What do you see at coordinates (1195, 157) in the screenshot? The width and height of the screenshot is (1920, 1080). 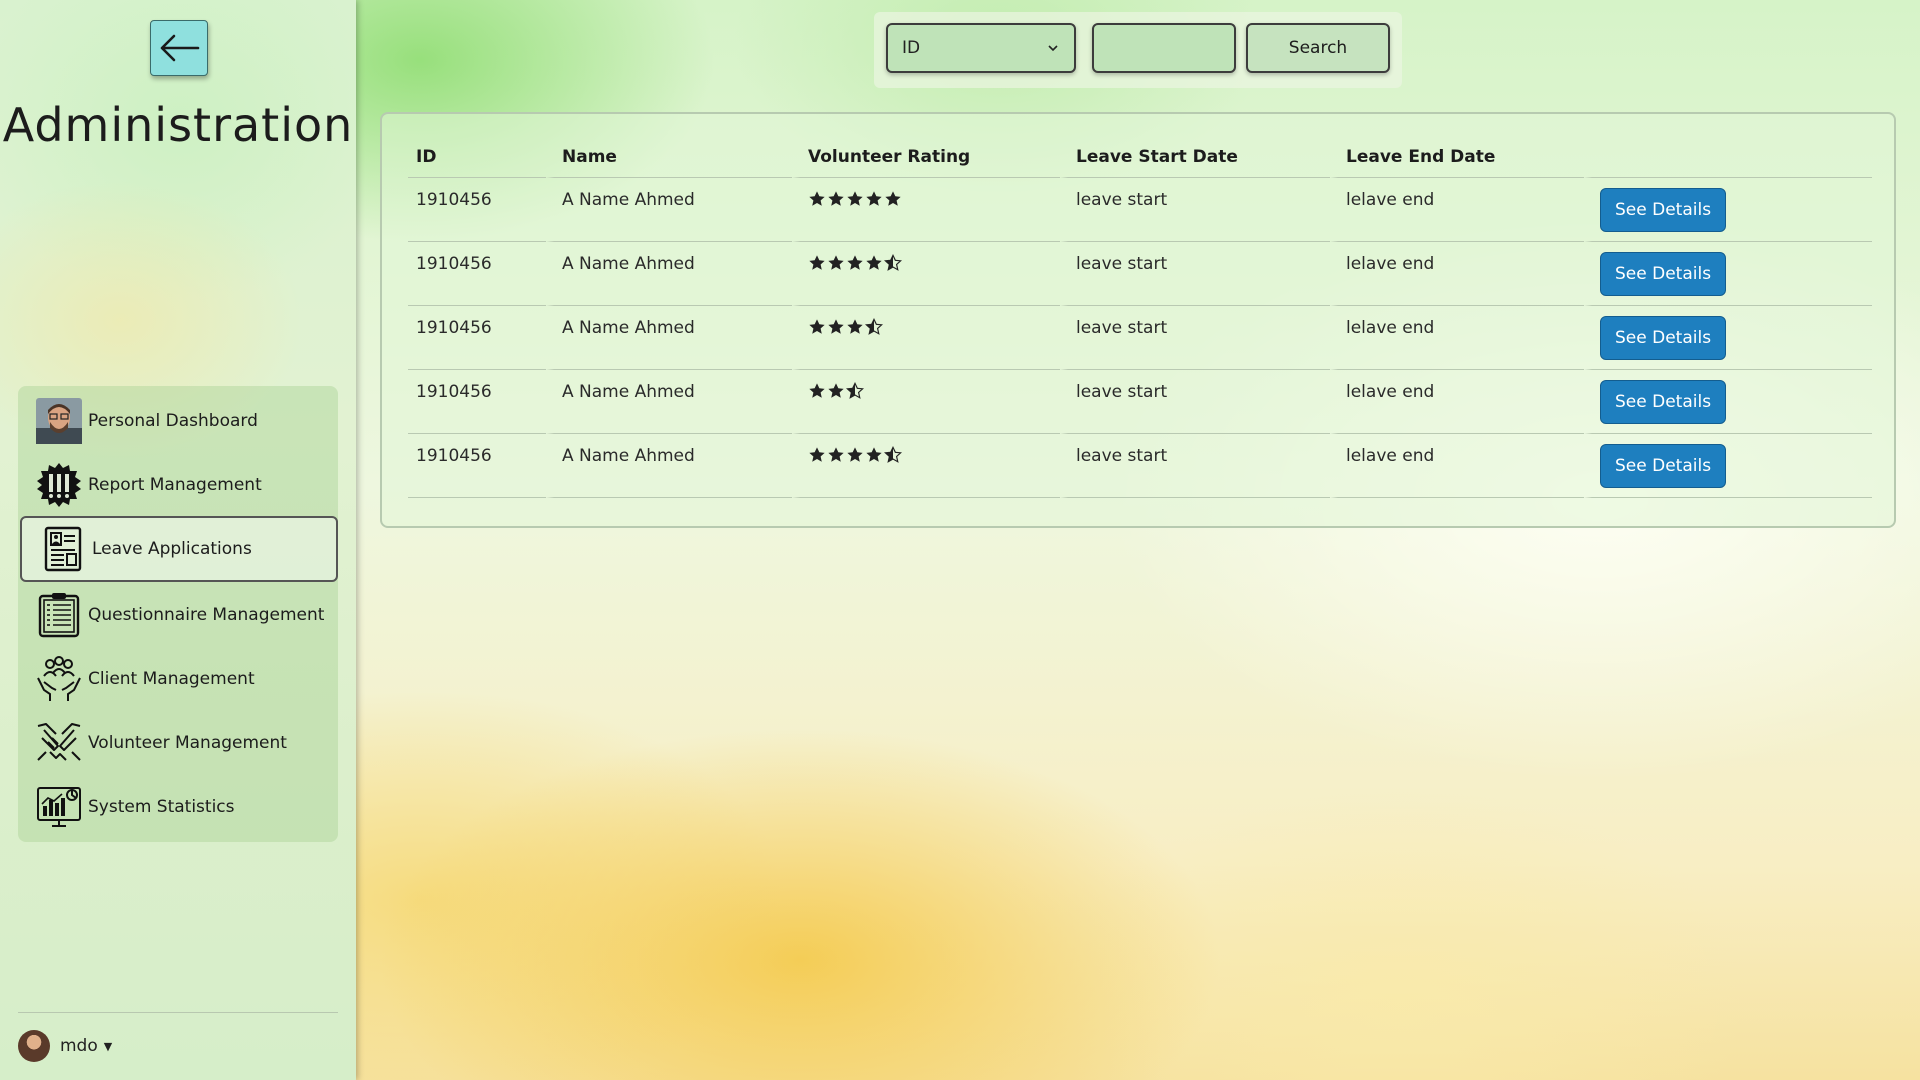 I see `column-header-leave-start-date: Leave Start Date` at bounding box center [1195, 157].